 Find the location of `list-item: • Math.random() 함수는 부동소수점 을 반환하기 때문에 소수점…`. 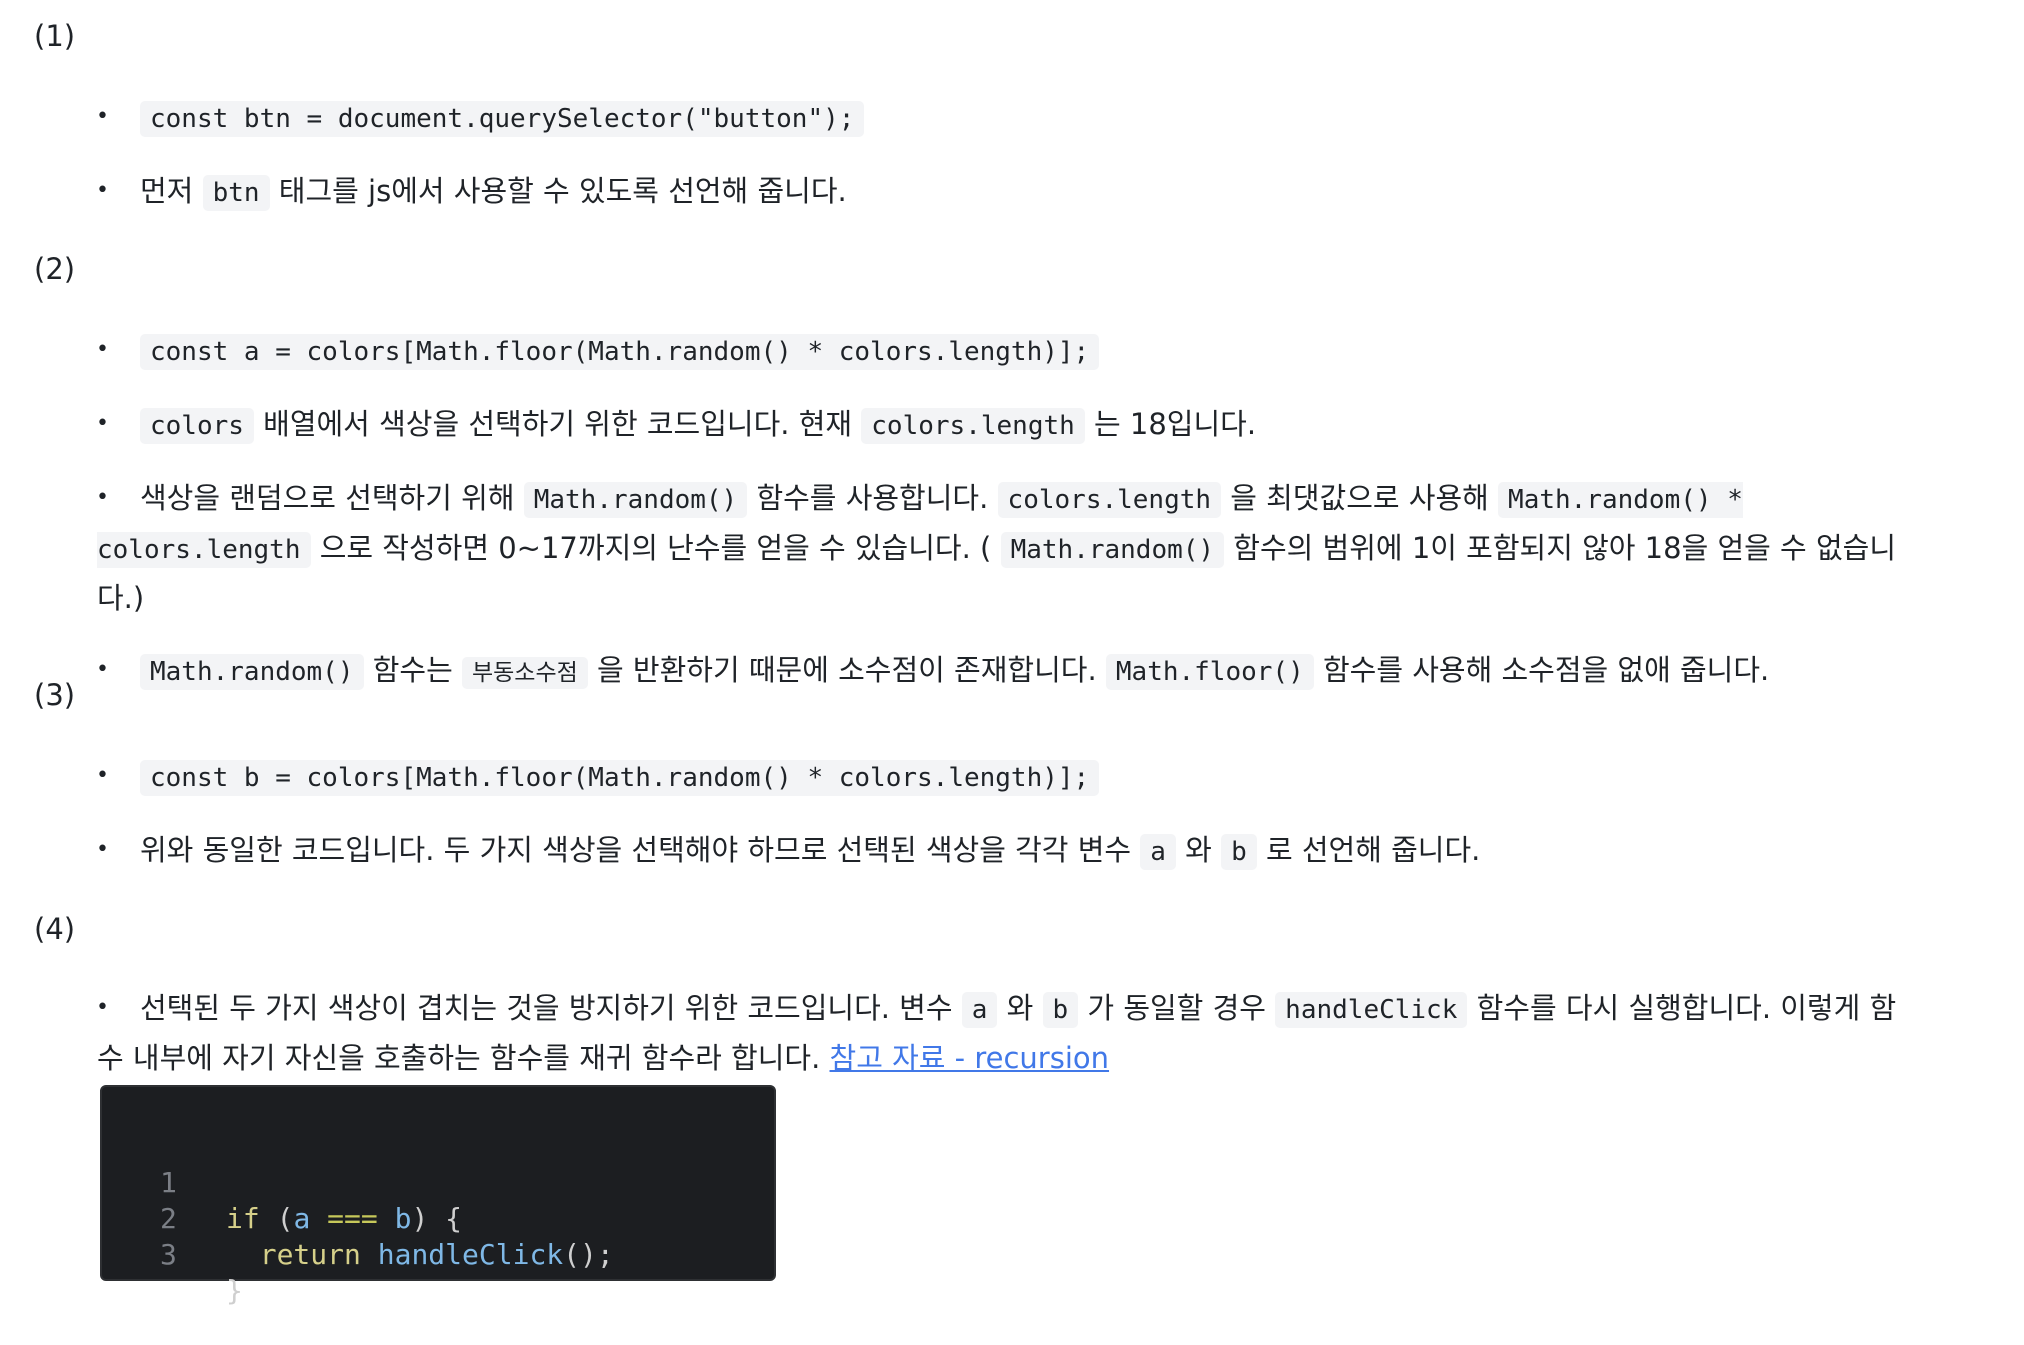

list-item: • Math.random() 함수는 부동소수점 을 반환하기 때문에 소수점… is located at coordinates (1012, 671).